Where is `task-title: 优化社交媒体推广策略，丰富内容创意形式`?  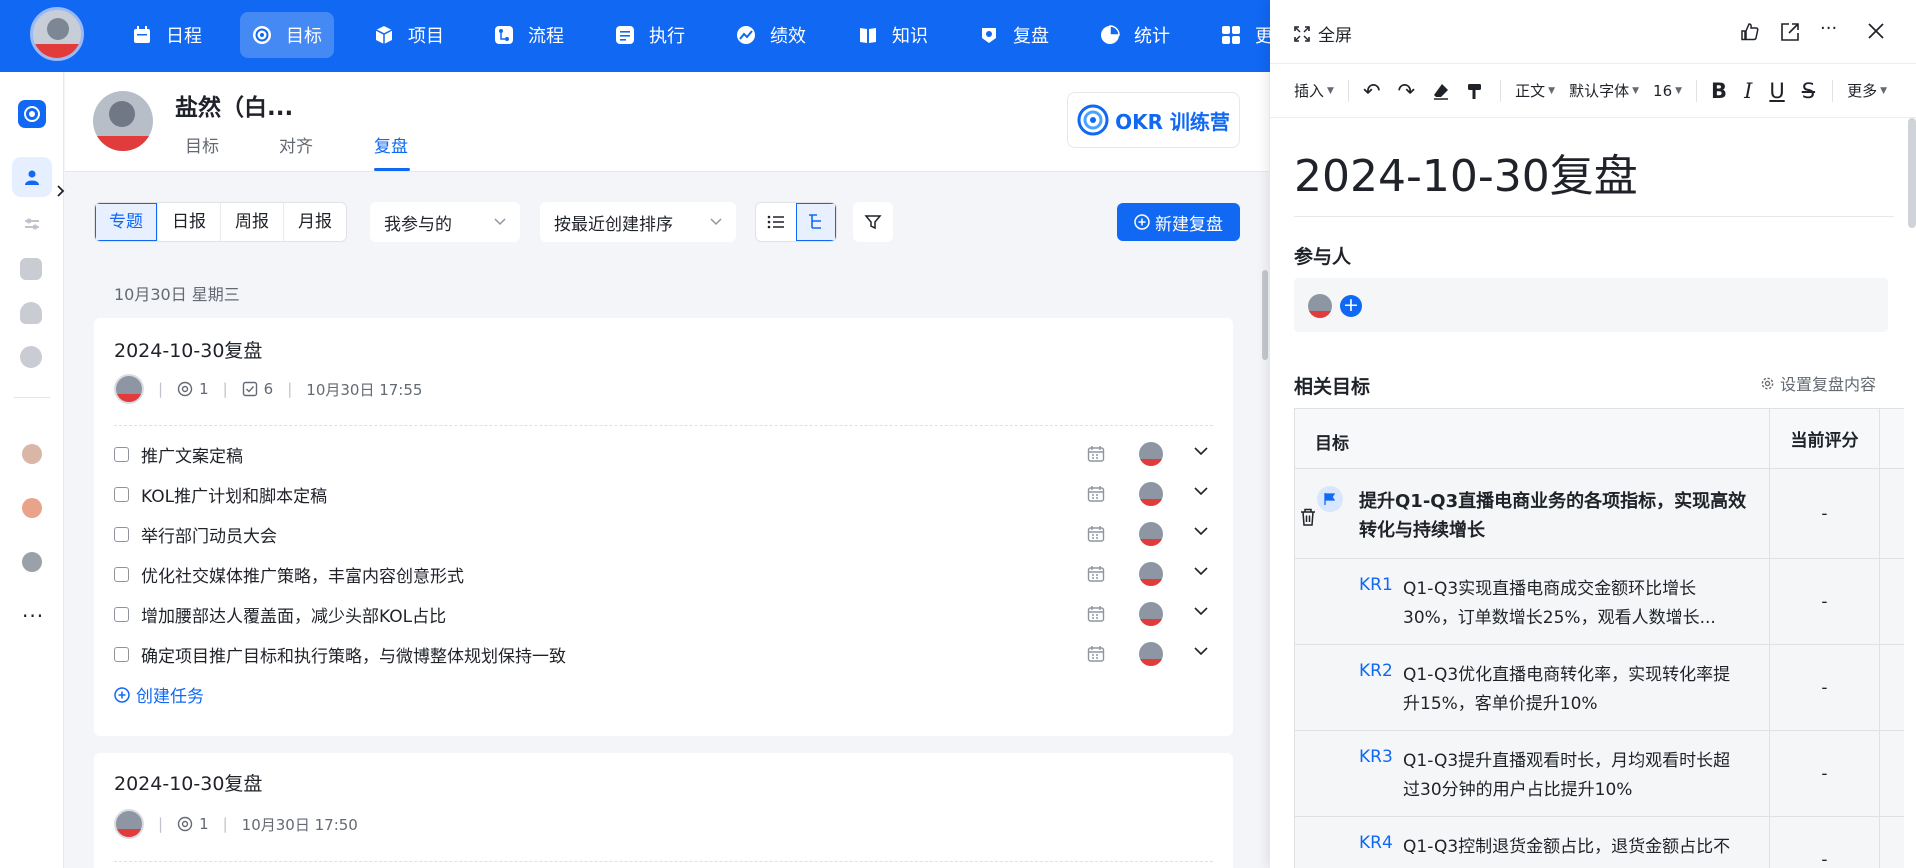
task-title: 优化社交媒体推广策略，丰富内容创意形式 is located at coordinates (302, 574).